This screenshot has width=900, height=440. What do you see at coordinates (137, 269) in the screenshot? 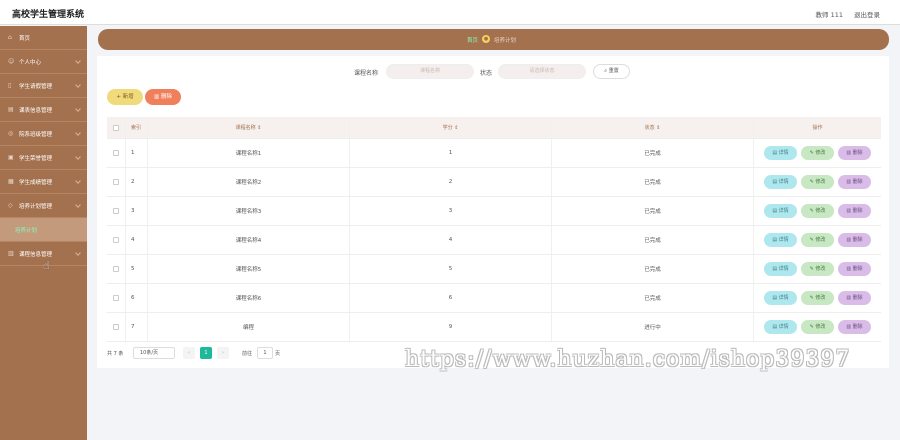
I see `cell-index: 5` at bounding box center [137, 269].